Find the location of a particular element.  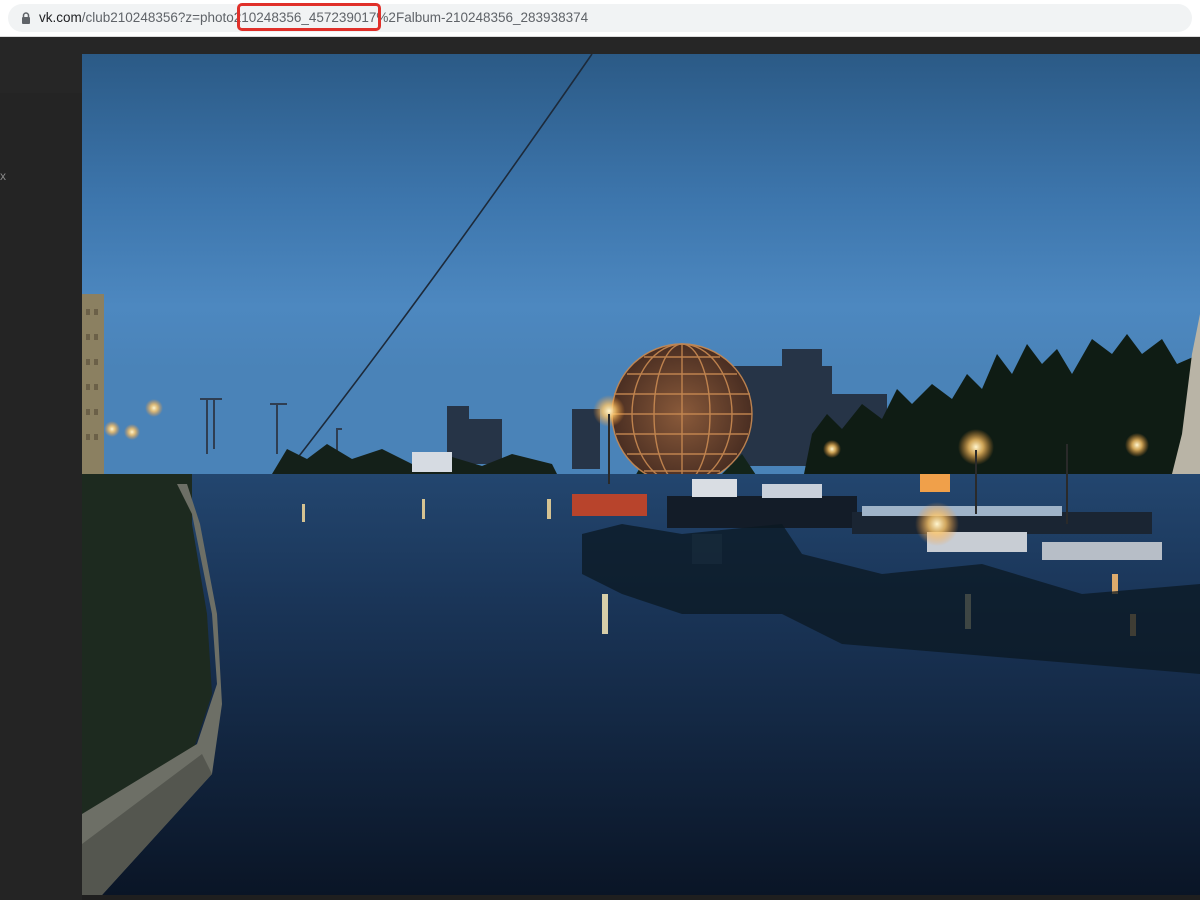

globe-sphere is located at coordinates (682, 414).